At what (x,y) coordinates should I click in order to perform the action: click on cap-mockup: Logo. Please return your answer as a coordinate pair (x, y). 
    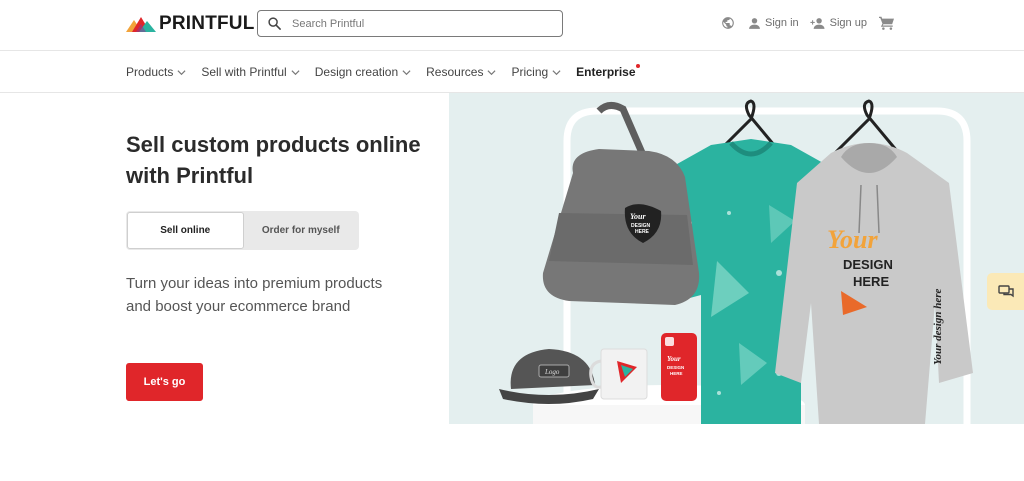
    Looking at the image, I should click on (549, 376).